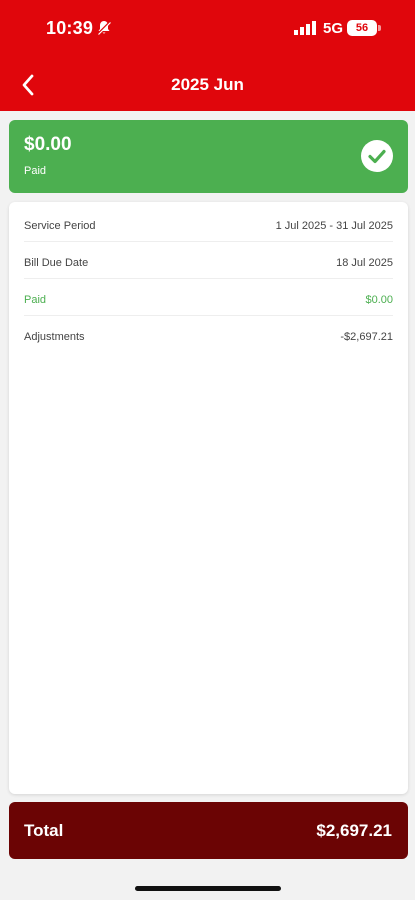 Image resolution: width=415 pixels, height=900 pixels. I want to click on total-value: $2,697.21, so click(354, 830).